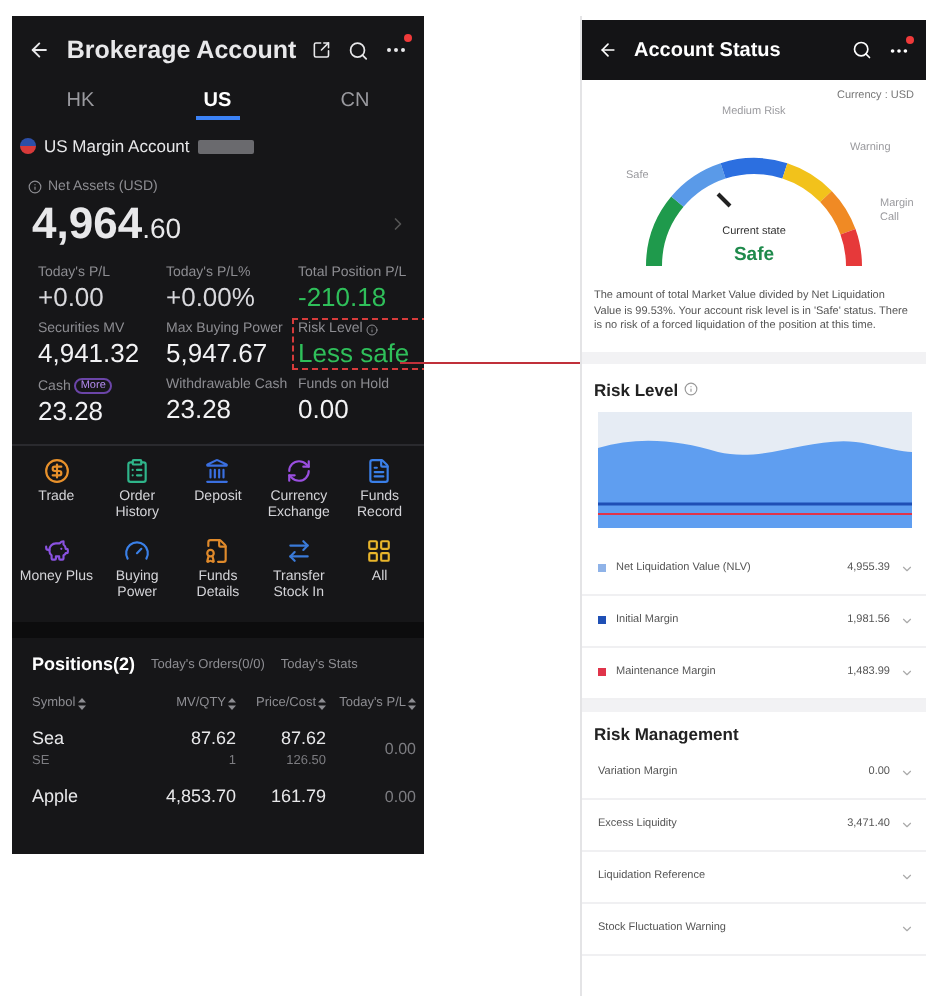 This screenshot has height=996, width=948. Describe the element at coordinates (84, 664) in the screenshot. I see `positions-tab: Positions(2)` at that location.